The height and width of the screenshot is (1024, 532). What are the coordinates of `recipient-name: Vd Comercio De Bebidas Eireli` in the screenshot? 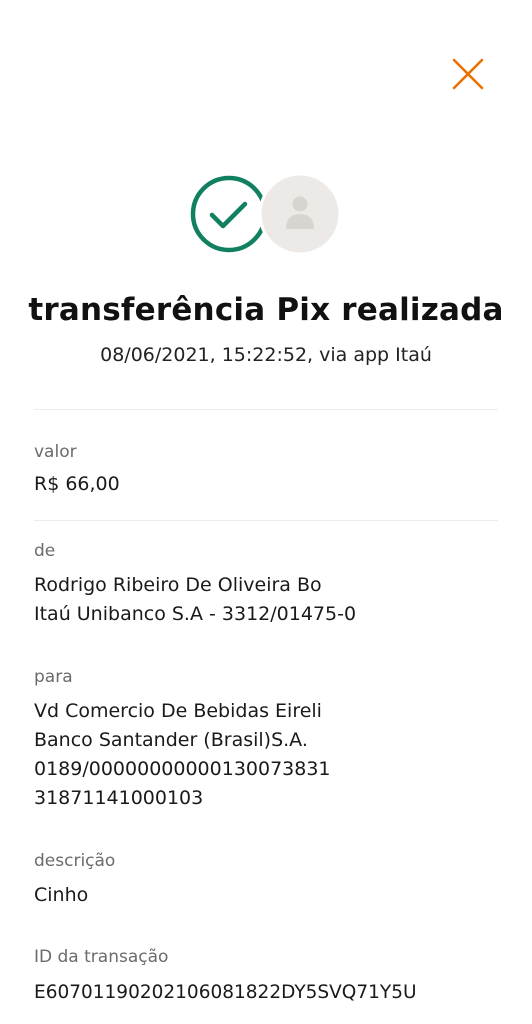 It's located at (178, 711).